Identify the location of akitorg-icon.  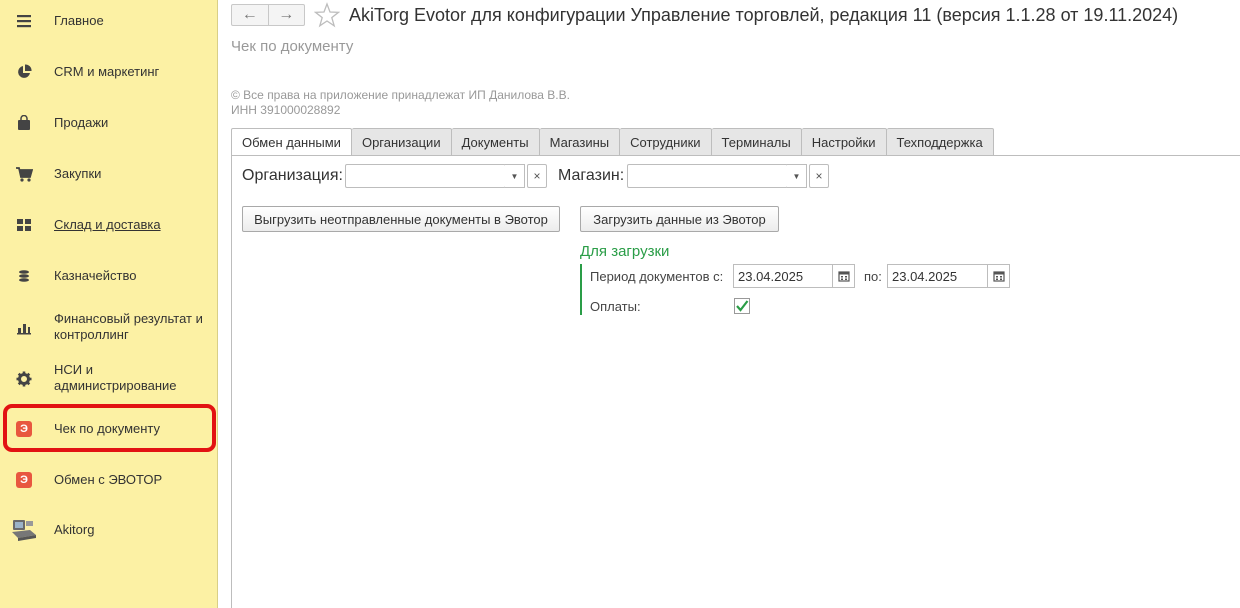
(24, 530).